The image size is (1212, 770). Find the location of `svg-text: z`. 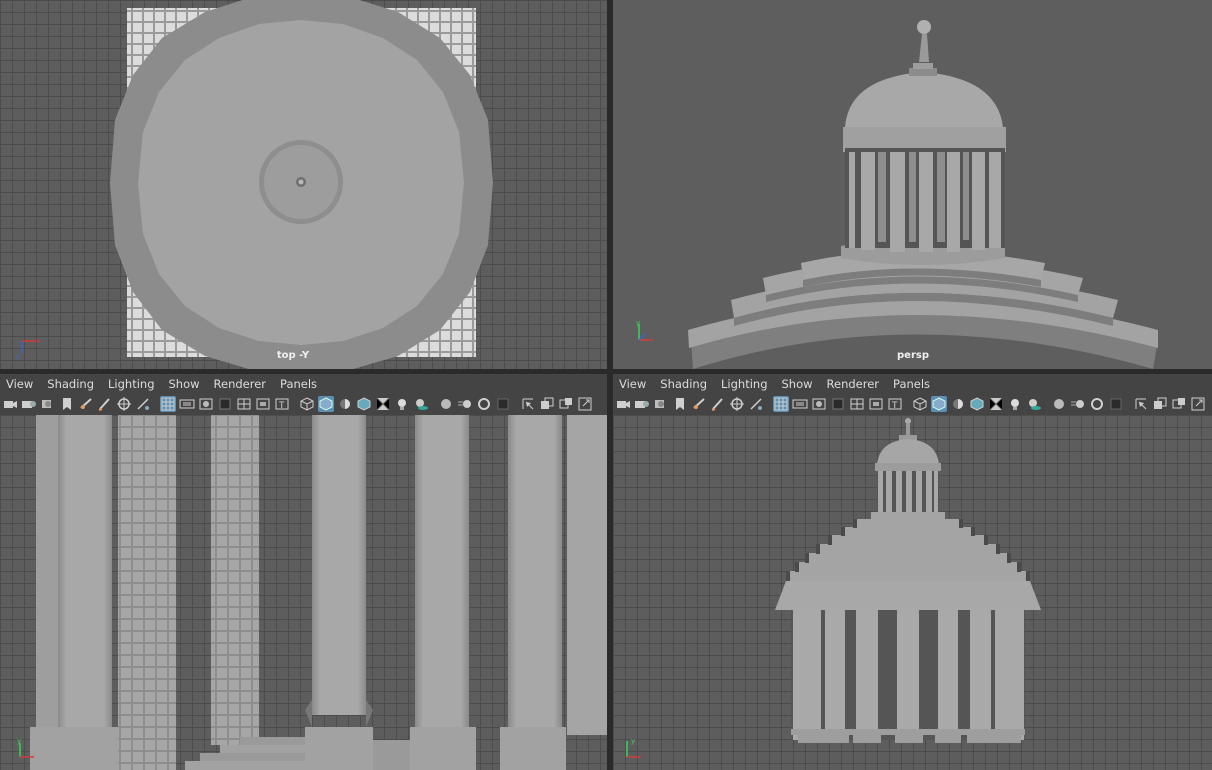

svg-text: z is located at coordinates (18, 357).